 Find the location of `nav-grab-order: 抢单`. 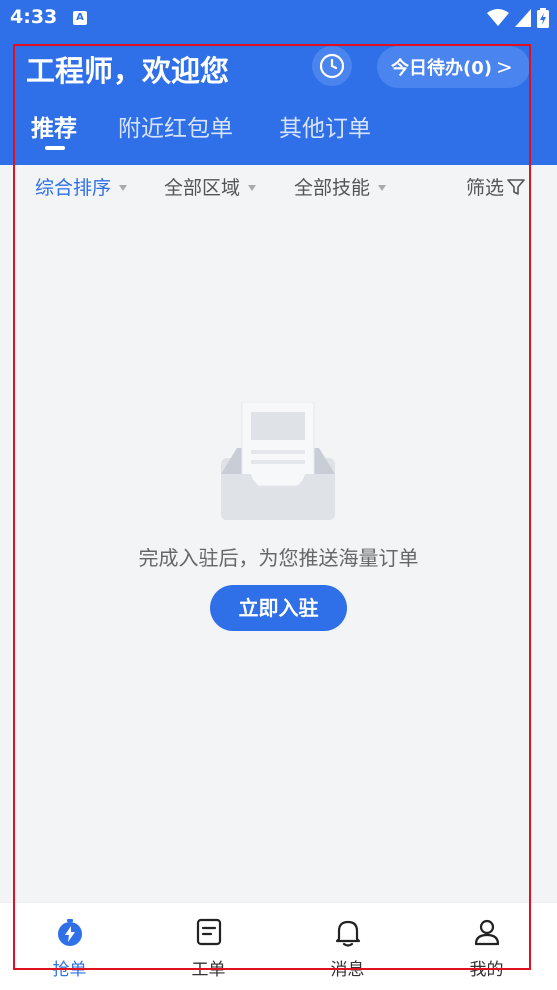

nav-grab-order: 抢单 is located at coordinates (69, 946).